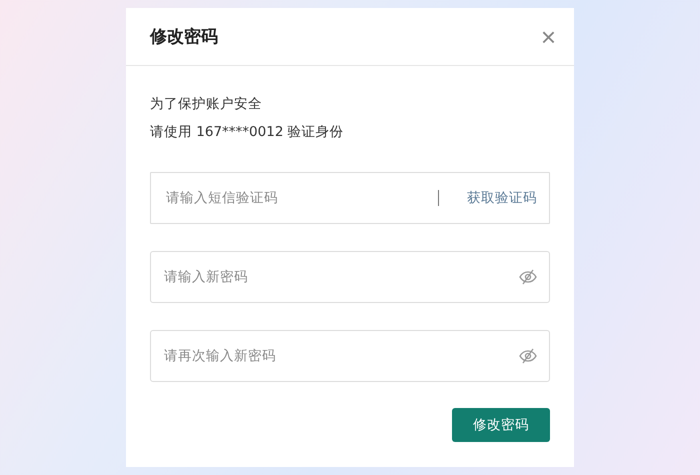 The height and width of the screenshot is (475, 700). What do you see at coordinates (184, 37) in the screenshot?
I see `dialog-title: 修改密码` at bounding box center [184, 37].